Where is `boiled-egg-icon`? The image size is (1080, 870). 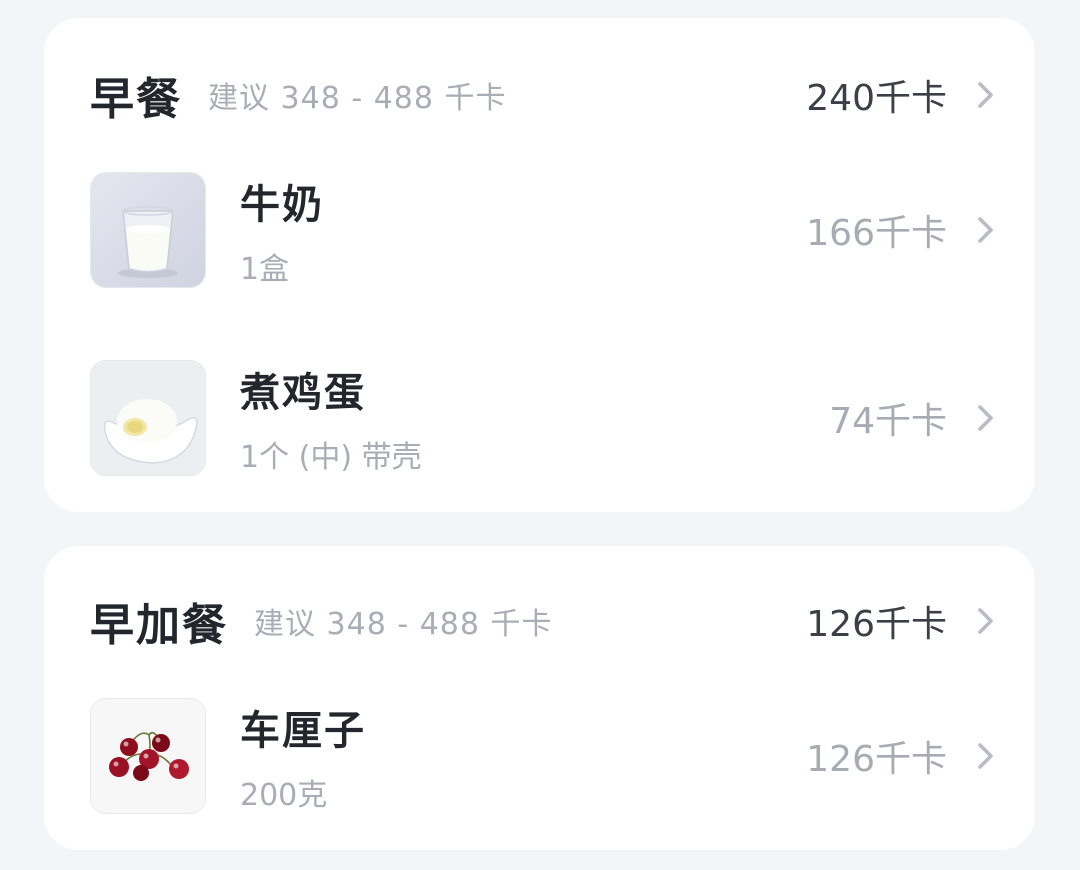
boiled-egg-icon is located at coordinates (148, 418).